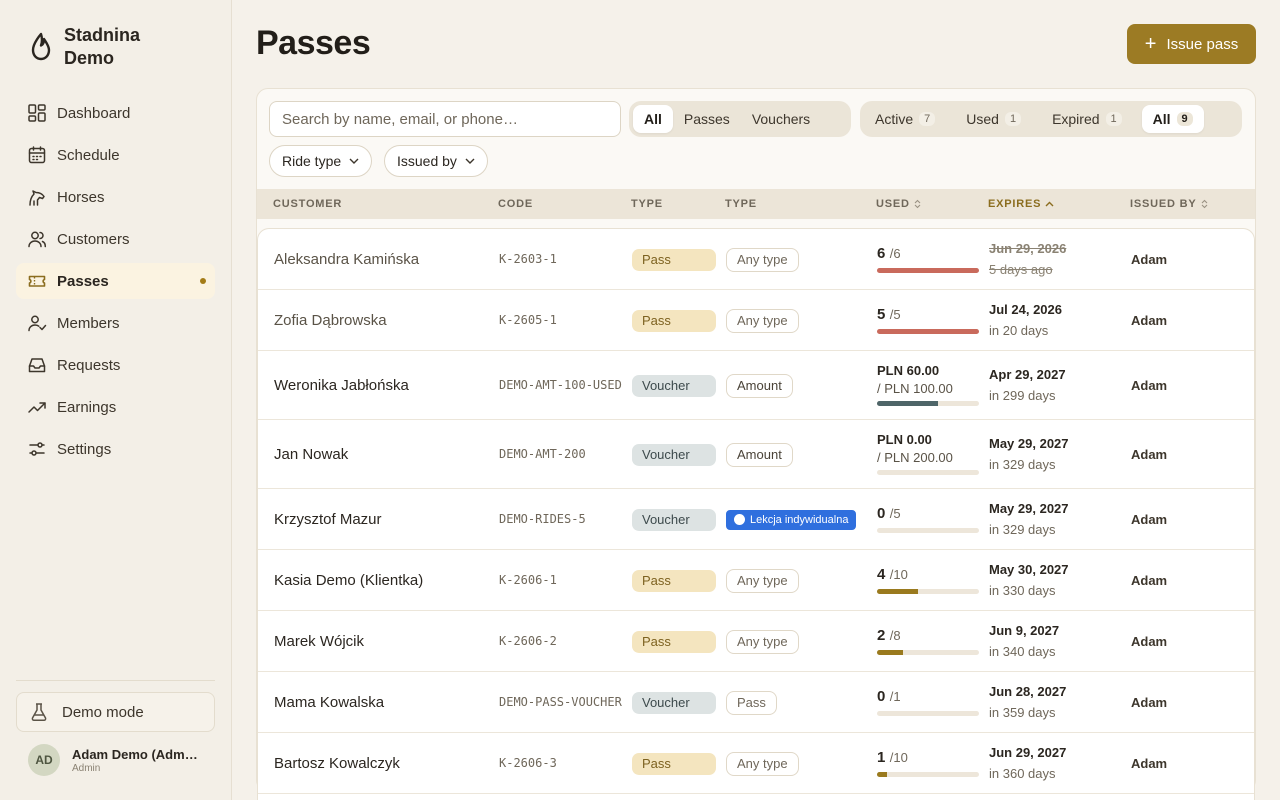 This screenshot has height=800, width=1280. I want to click on status-tab-active: Active 7, so click(905, 119).